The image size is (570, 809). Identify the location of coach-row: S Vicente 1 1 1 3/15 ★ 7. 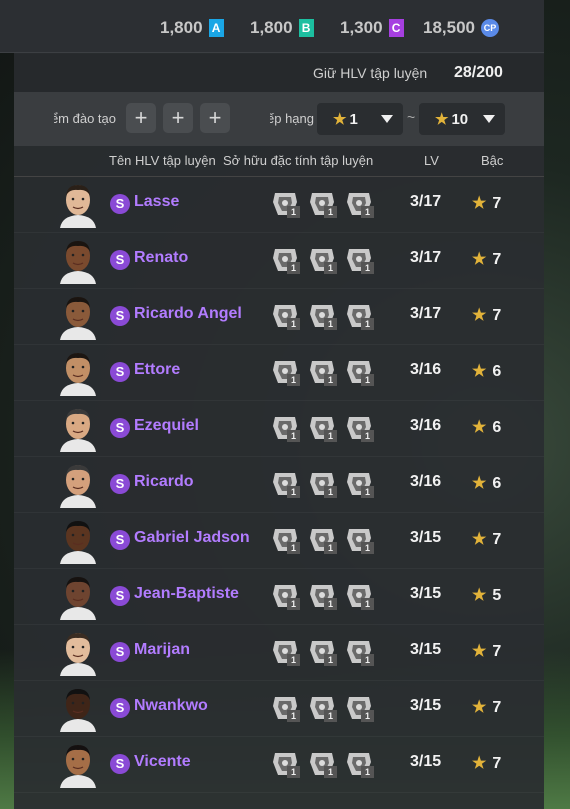
(279, 764).